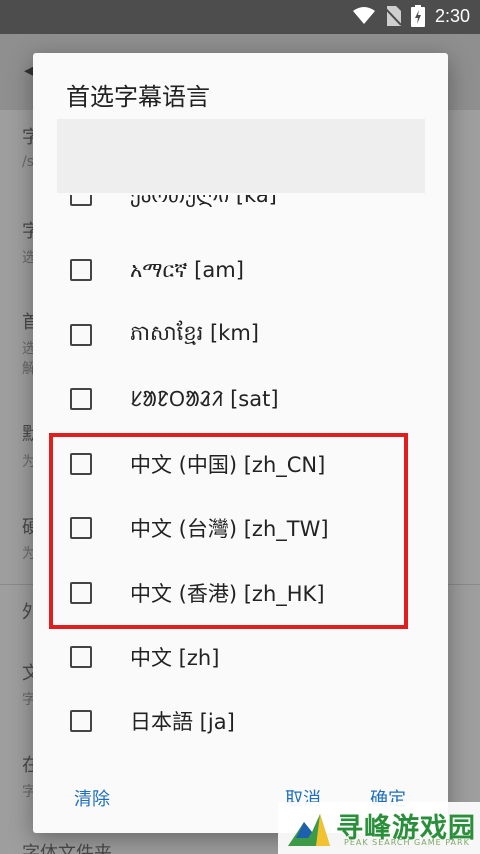  I want to click on watermark: 寻峰游戏园 PEAK SEARCH GAME PARK, so click(379, 828).